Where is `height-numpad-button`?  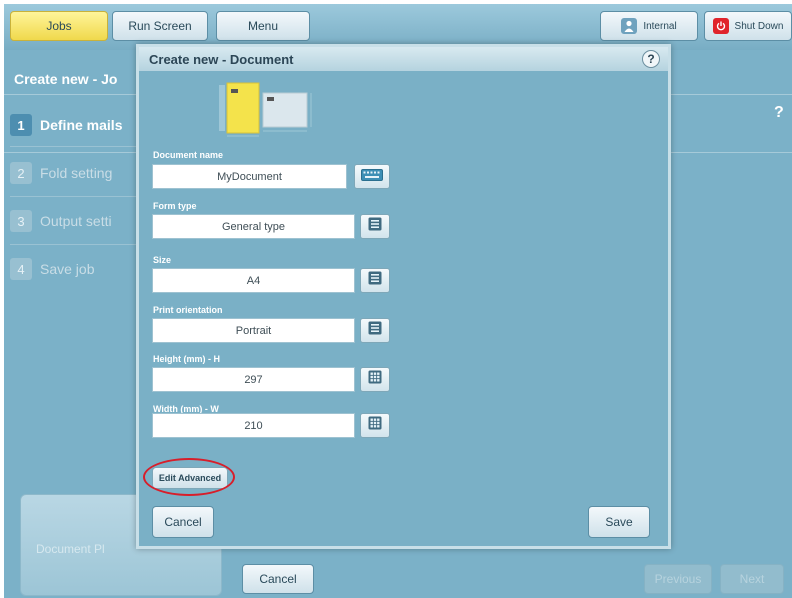 height-numpad-button is located at coordinates (375, 379).